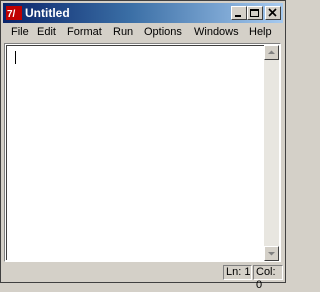  I want to click on maximize-icon, so click(254, 13).